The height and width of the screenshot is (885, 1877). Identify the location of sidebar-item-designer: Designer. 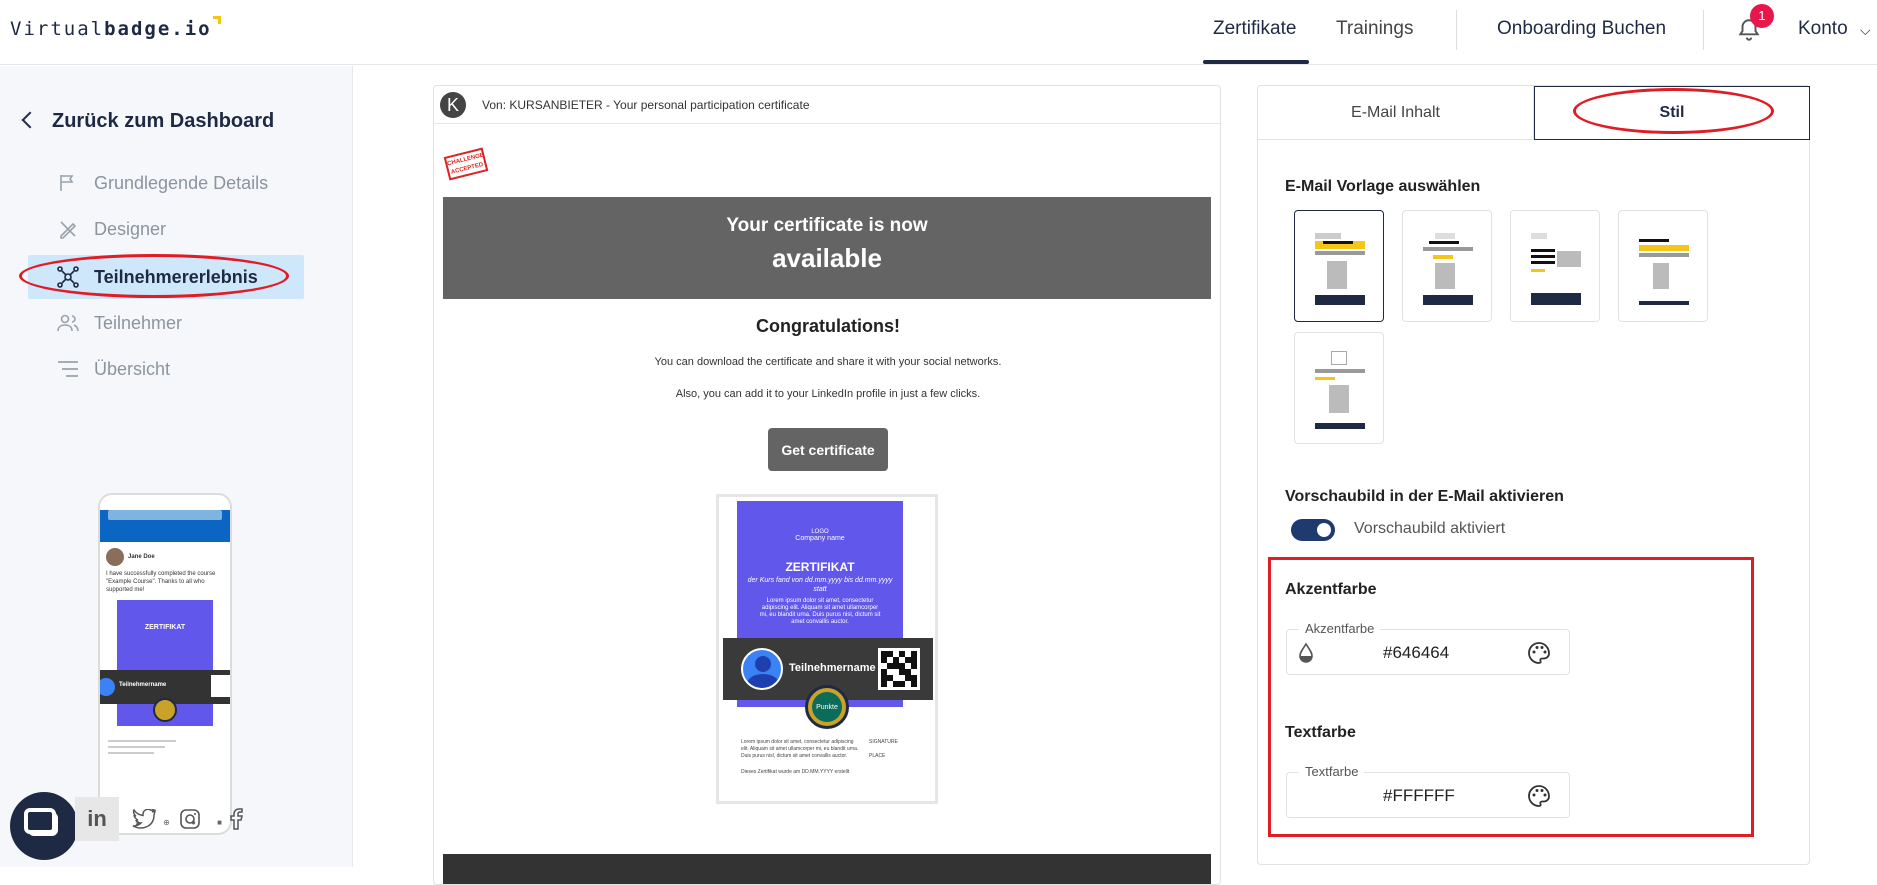
(166, 229).